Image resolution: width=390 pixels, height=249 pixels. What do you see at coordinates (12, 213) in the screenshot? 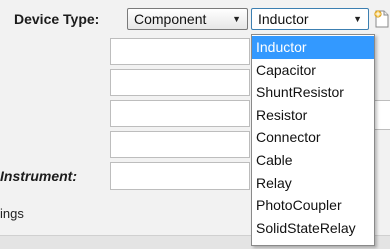
I see `settings-label: ings` at bounding box center [12, 213].